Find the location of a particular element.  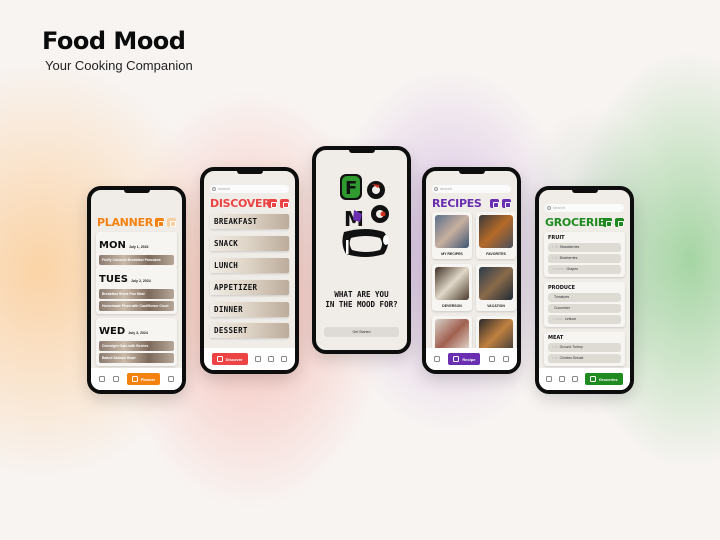

delete-icon is located at coordinates (607, 222).